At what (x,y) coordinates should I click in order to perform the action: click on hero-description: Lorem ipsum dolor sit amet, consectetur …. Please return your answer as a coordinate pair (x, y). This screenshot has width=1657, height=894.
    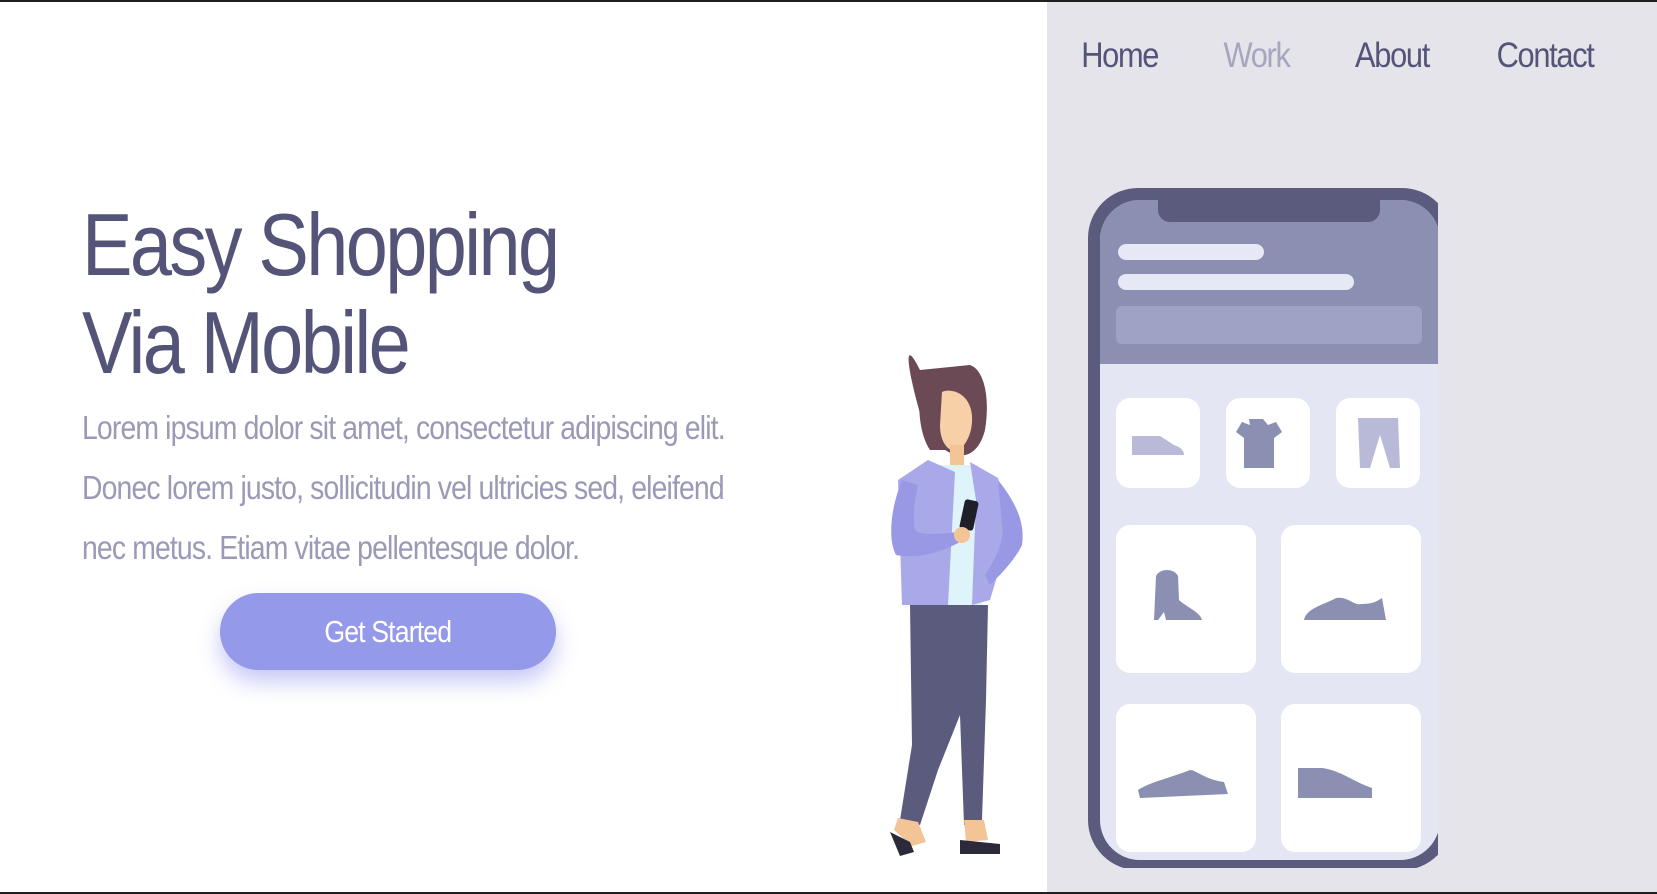
    Looking at the image, I should click on (404, 487).